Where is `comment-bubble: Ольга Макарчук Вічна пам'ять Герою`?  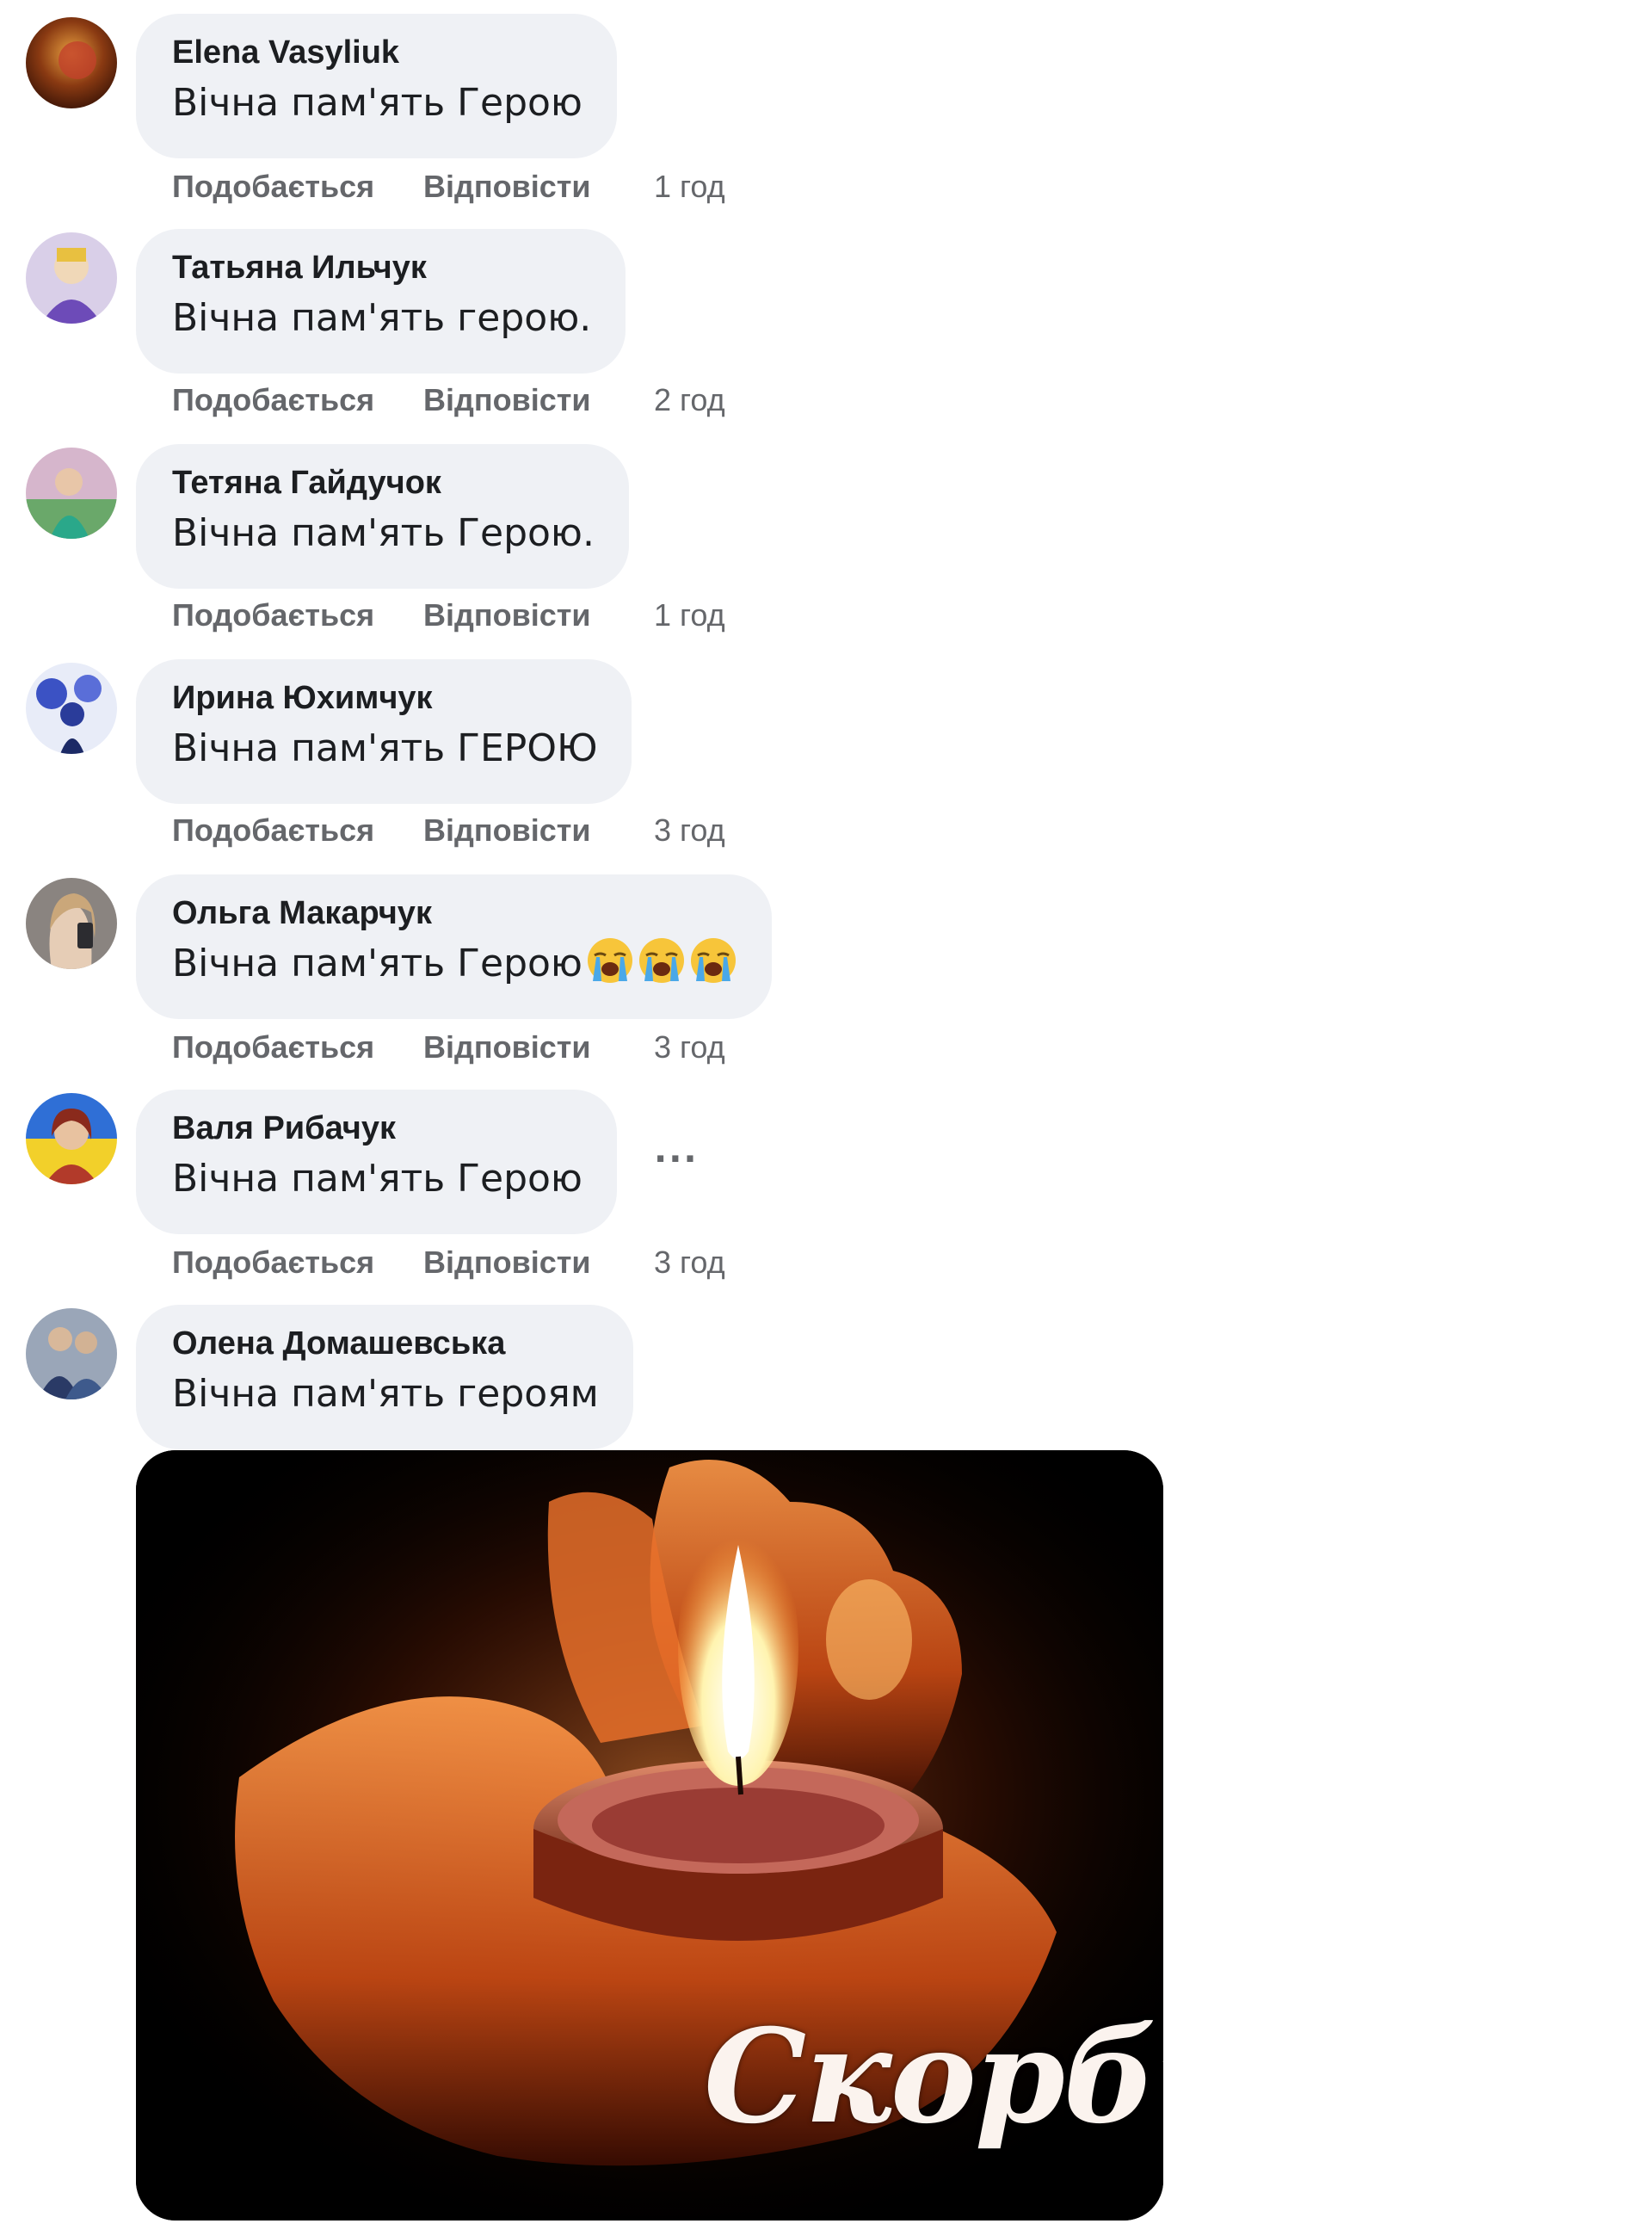
comment-bubble: Ольга Макарчук Вічна пам'ять Герою is located at coordinates (454, 946).